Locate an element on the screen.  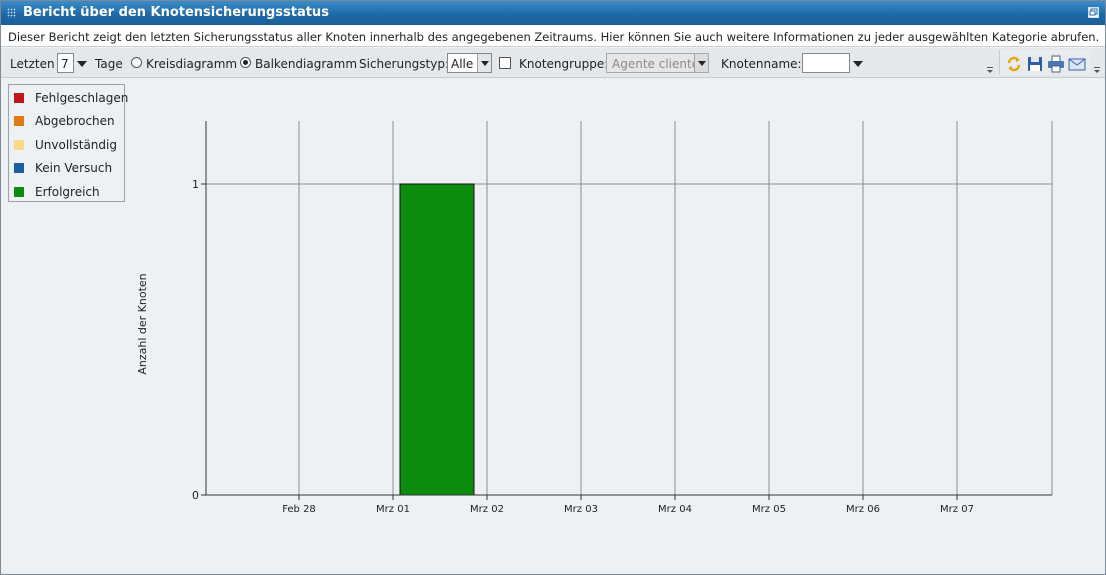
x-tick-label: Mrz 07 is located at coordinates (957, 509).